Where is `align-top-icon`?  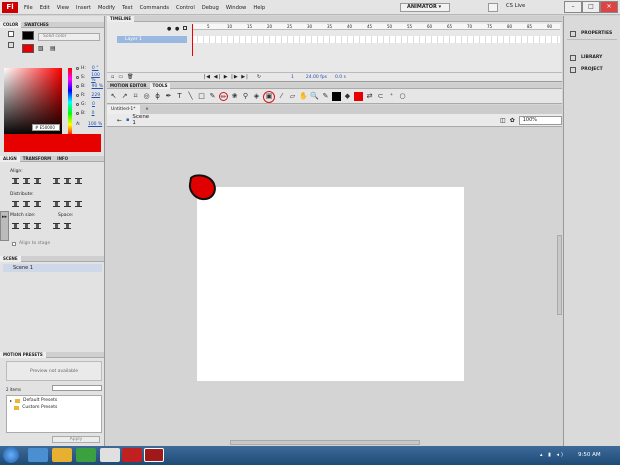 align-top-icon is located at coordinates (56, 181).